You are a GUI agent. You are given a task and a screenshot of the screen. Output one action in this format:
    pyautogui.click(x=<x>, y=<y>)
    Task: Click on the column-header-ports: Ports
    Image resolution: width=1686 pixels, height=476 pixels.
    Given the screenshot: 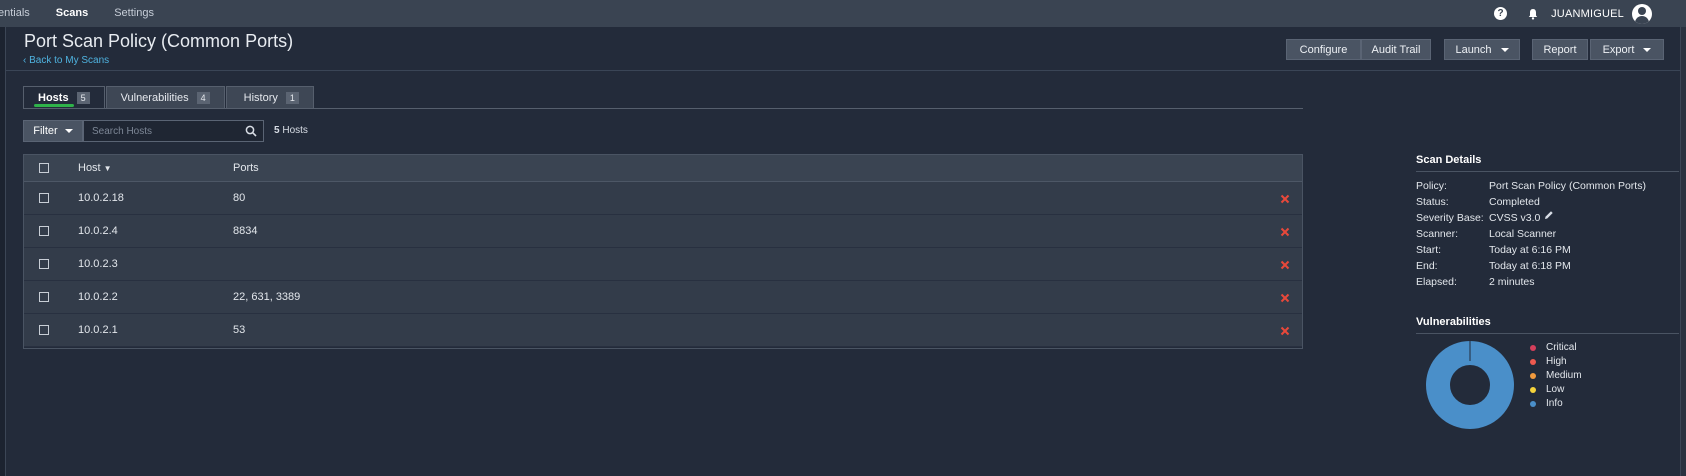 What is the action you would take?
    pyautogui.click(x=246, y=168)
    